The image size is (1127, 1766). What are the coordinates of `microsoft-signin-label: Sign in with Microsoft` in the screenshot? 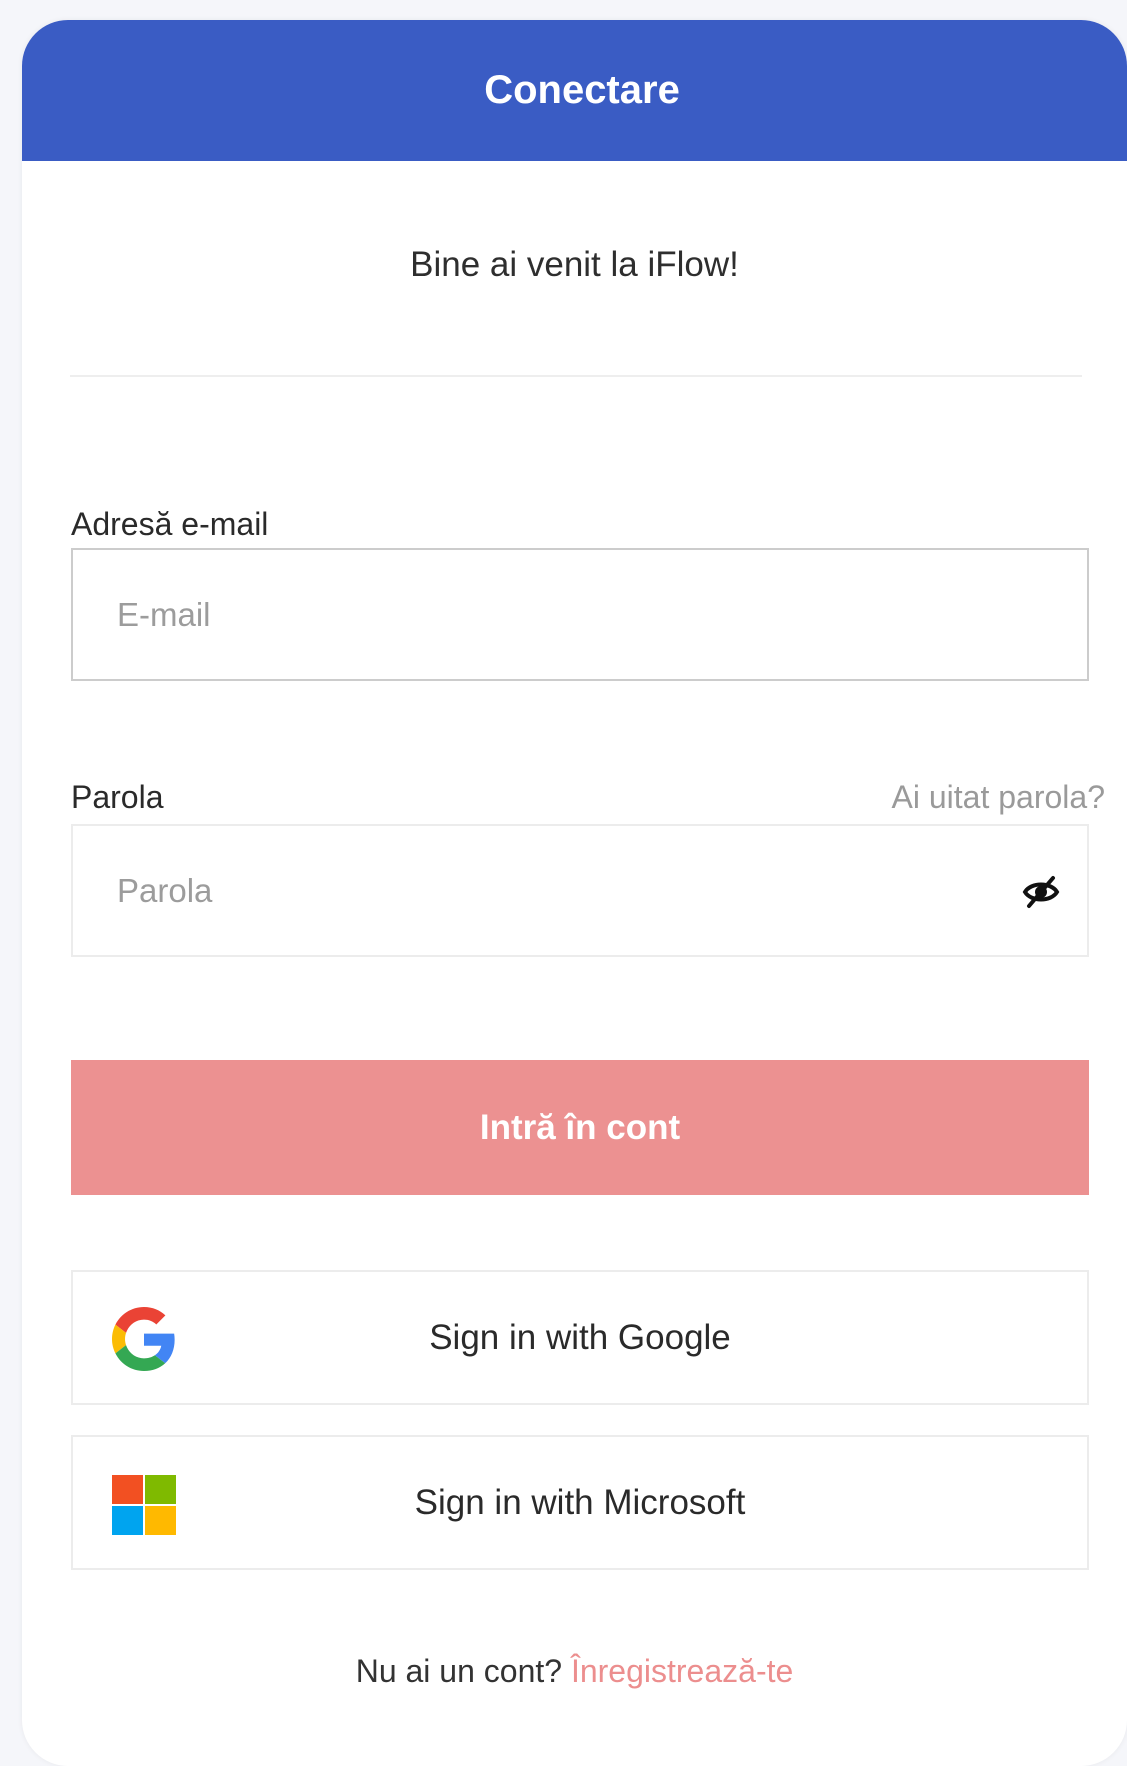 It's located at (580, 1502).